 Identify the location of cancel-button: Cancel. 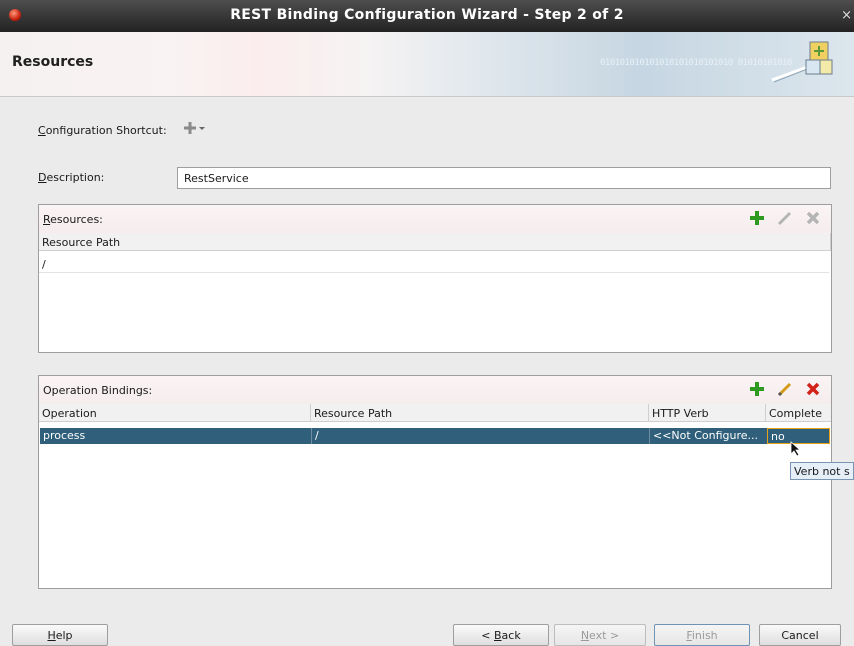
(800, 635).